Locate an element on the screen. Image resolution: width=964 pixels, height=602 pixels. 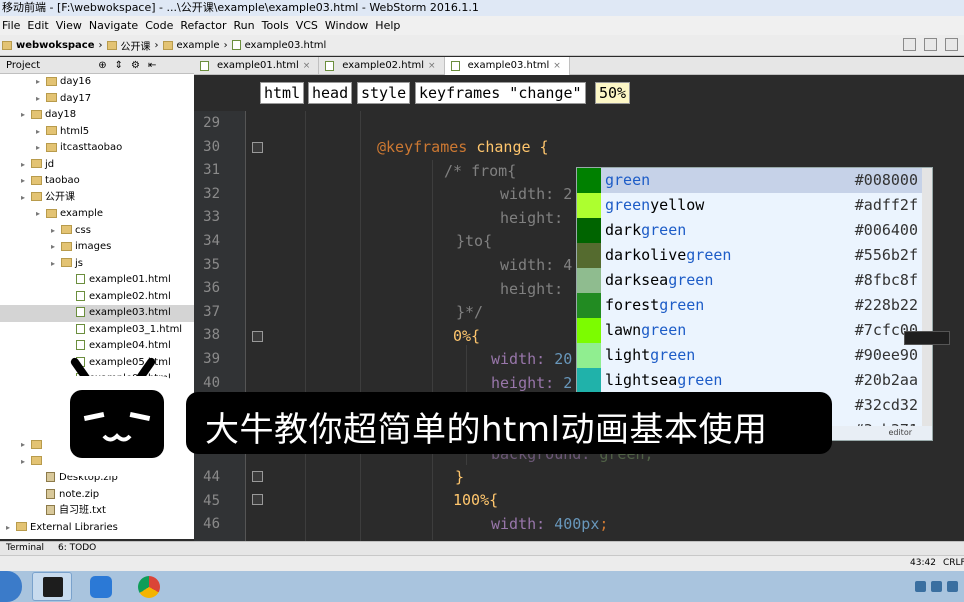
nav-file: example03.html is located at coordinates (286, 45).